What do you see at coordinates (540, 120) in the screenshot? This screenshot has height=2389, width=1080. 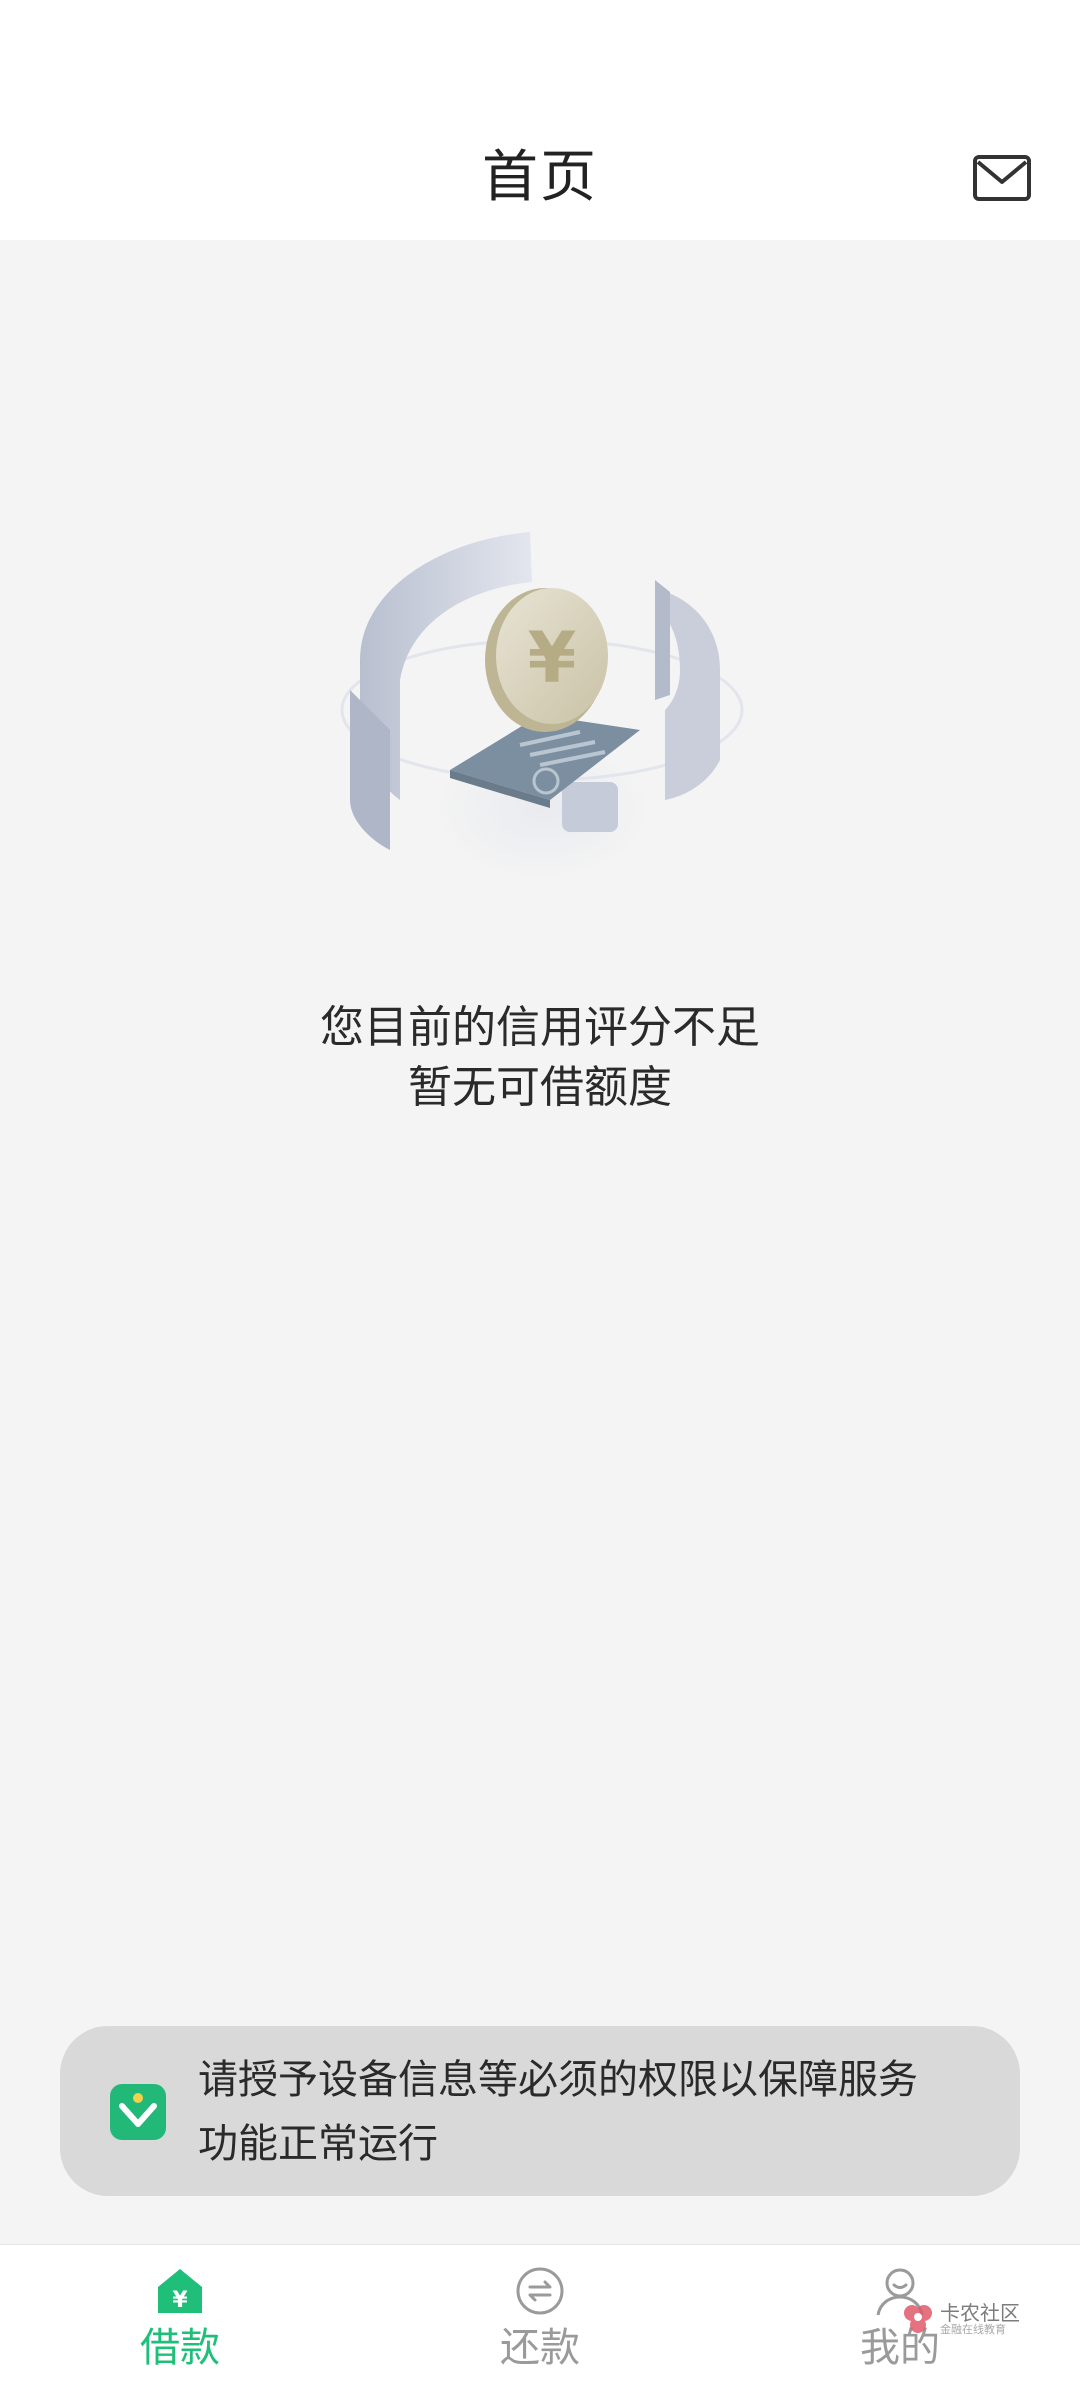 I see `top-header: 首页` at bounding box center [540, 120].